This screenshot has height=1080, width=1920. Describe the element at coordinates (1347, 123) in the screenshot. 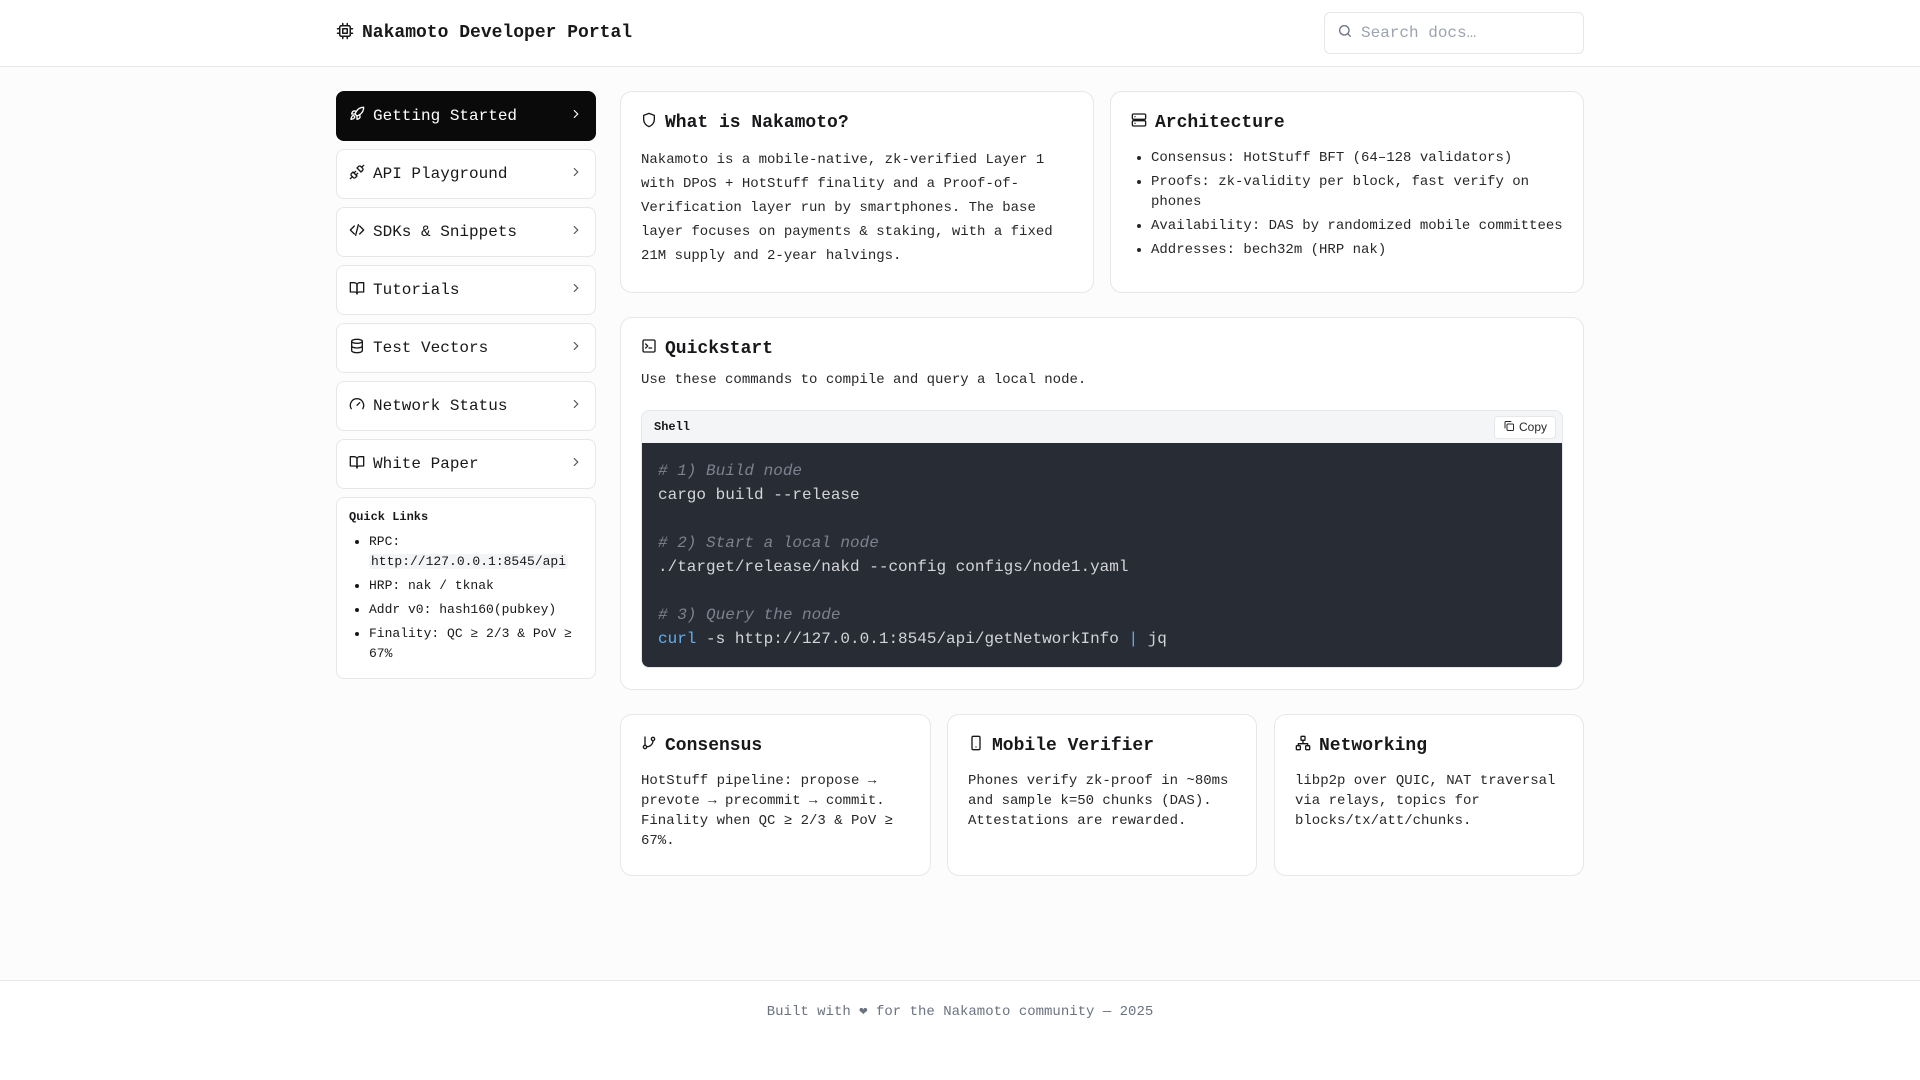

I see `architecture-title: Architecture` at that location.